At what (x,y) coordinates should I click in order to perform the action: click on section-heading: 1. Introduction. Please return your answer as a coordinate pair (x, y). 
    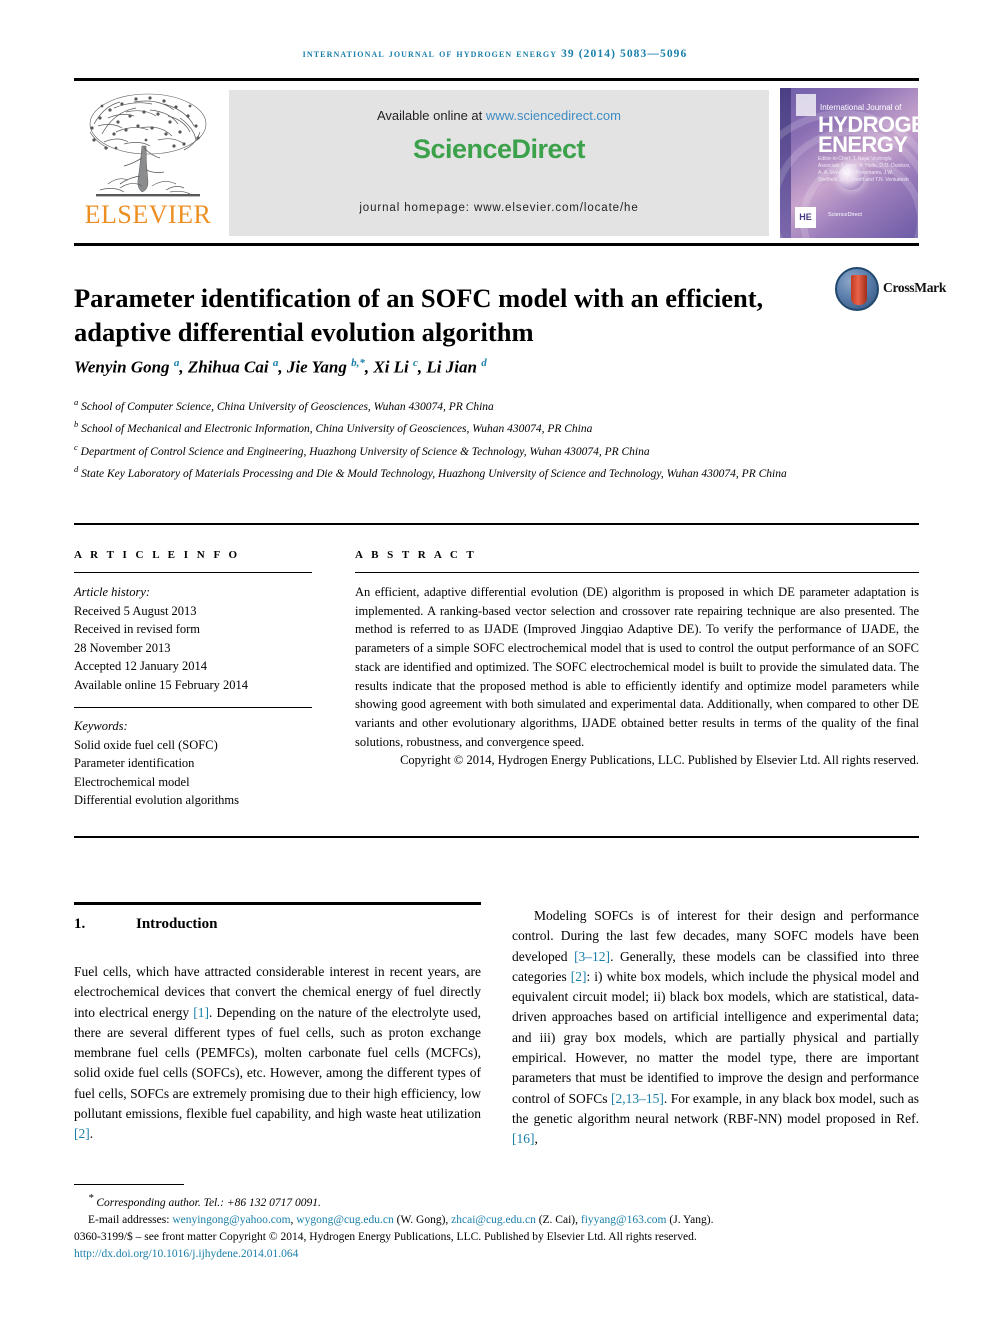
    Looking at the image, I should click on (277, 924).